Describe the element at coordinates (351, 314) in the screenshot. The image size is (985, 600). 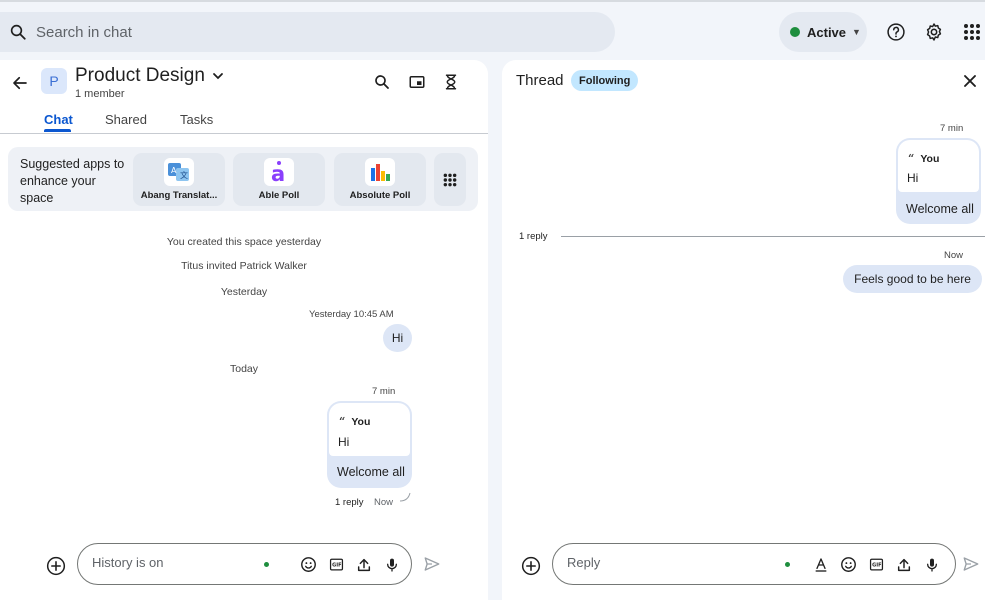
I see `message-timestamp: Yesterday 10:45 AM` at that location.